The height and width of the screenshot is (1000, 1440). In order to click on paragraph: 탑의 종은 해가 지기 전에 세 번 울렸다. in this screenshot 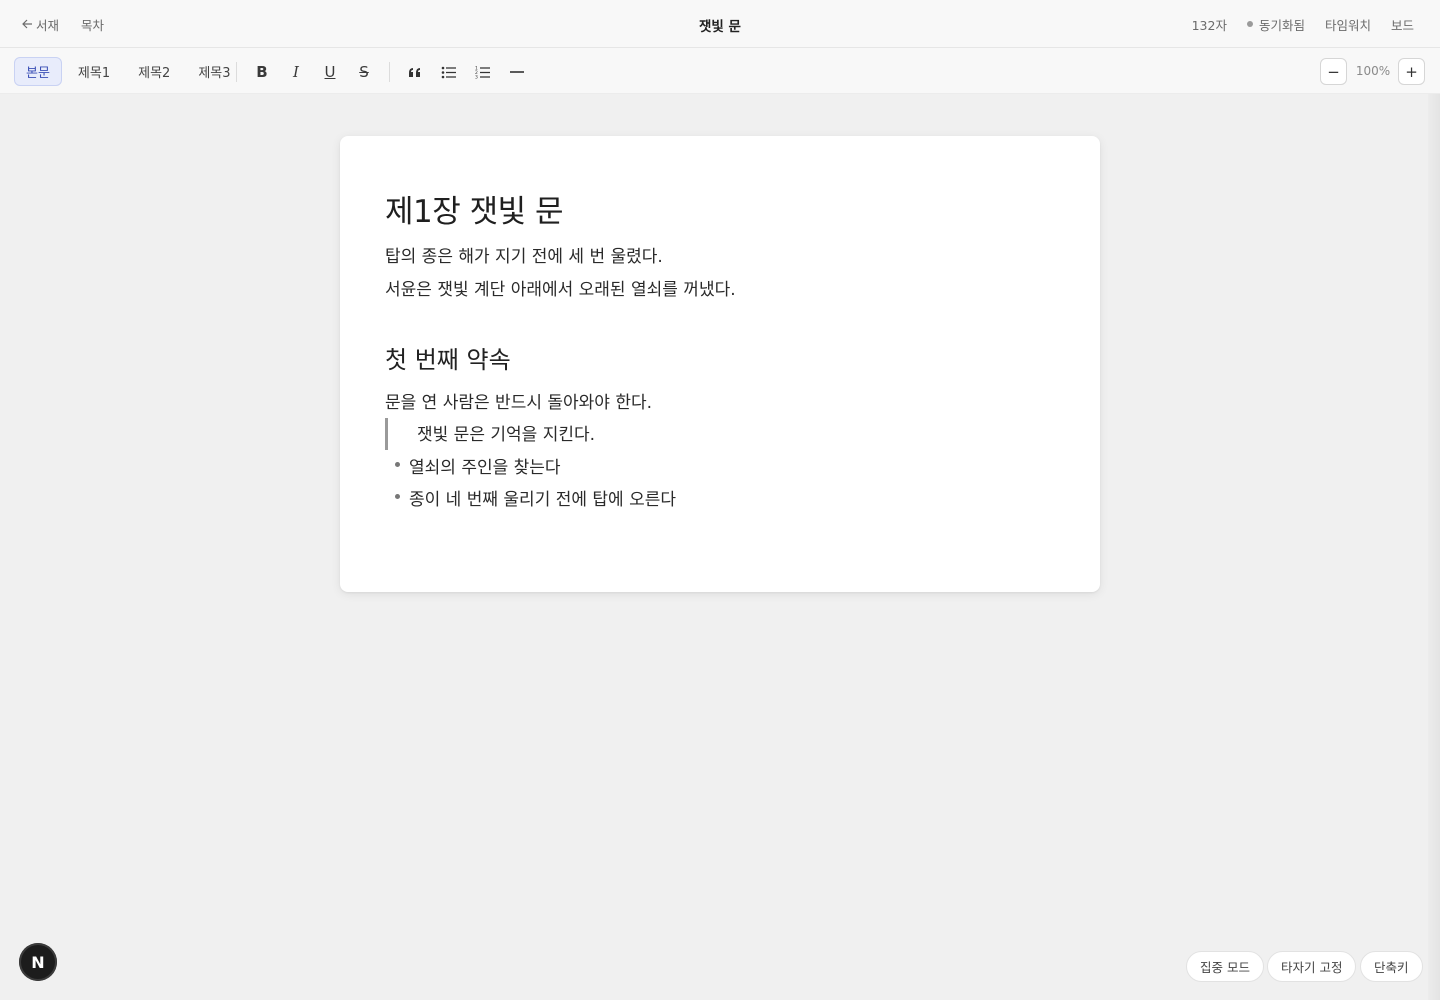, I will do `click(524, 254)`.